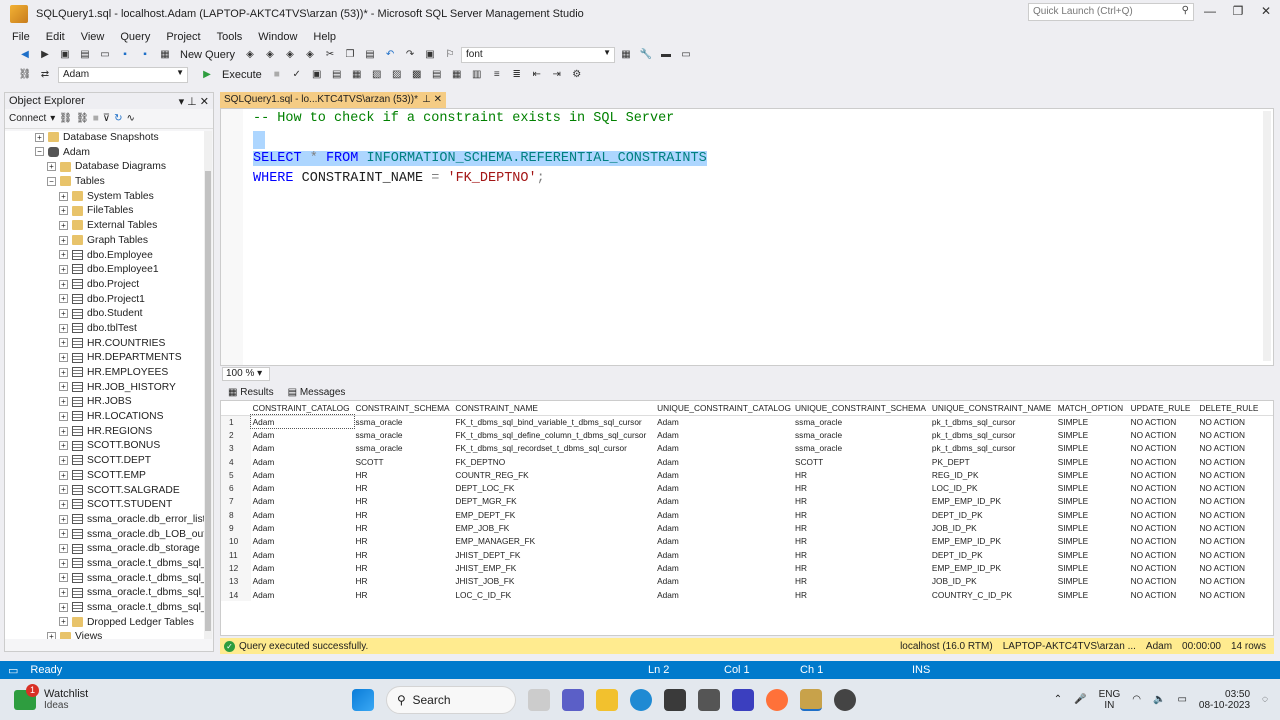  Describe the element at coordinates (1265, 699) in the screenshot. I see `notifications-icon: ◌` at that location.